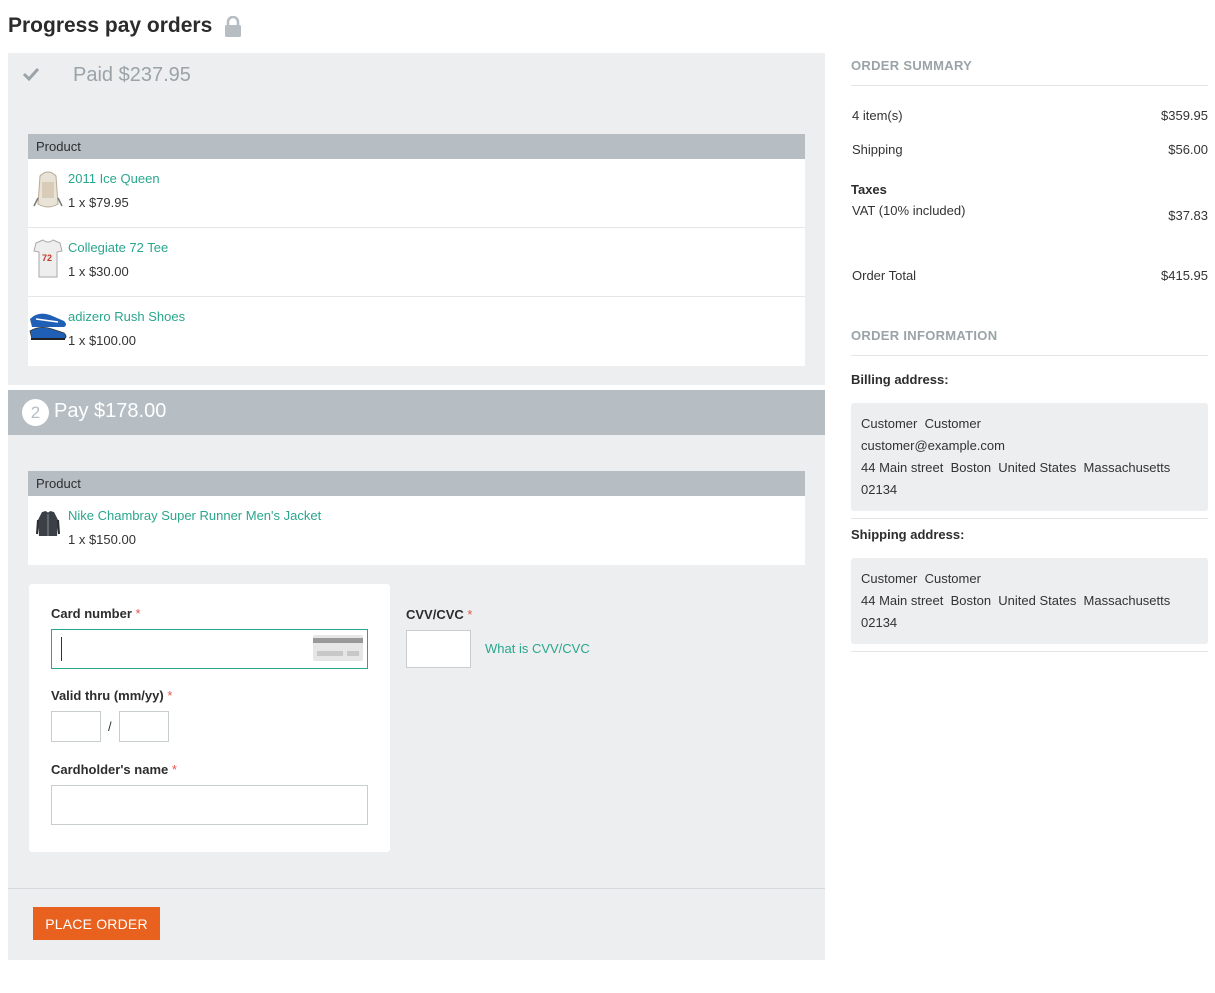 The image size is (1215, 993). Describe the element at coordinates (1184, 115) in the screenshot. I see `items-subtotal: $359.95` at that location.